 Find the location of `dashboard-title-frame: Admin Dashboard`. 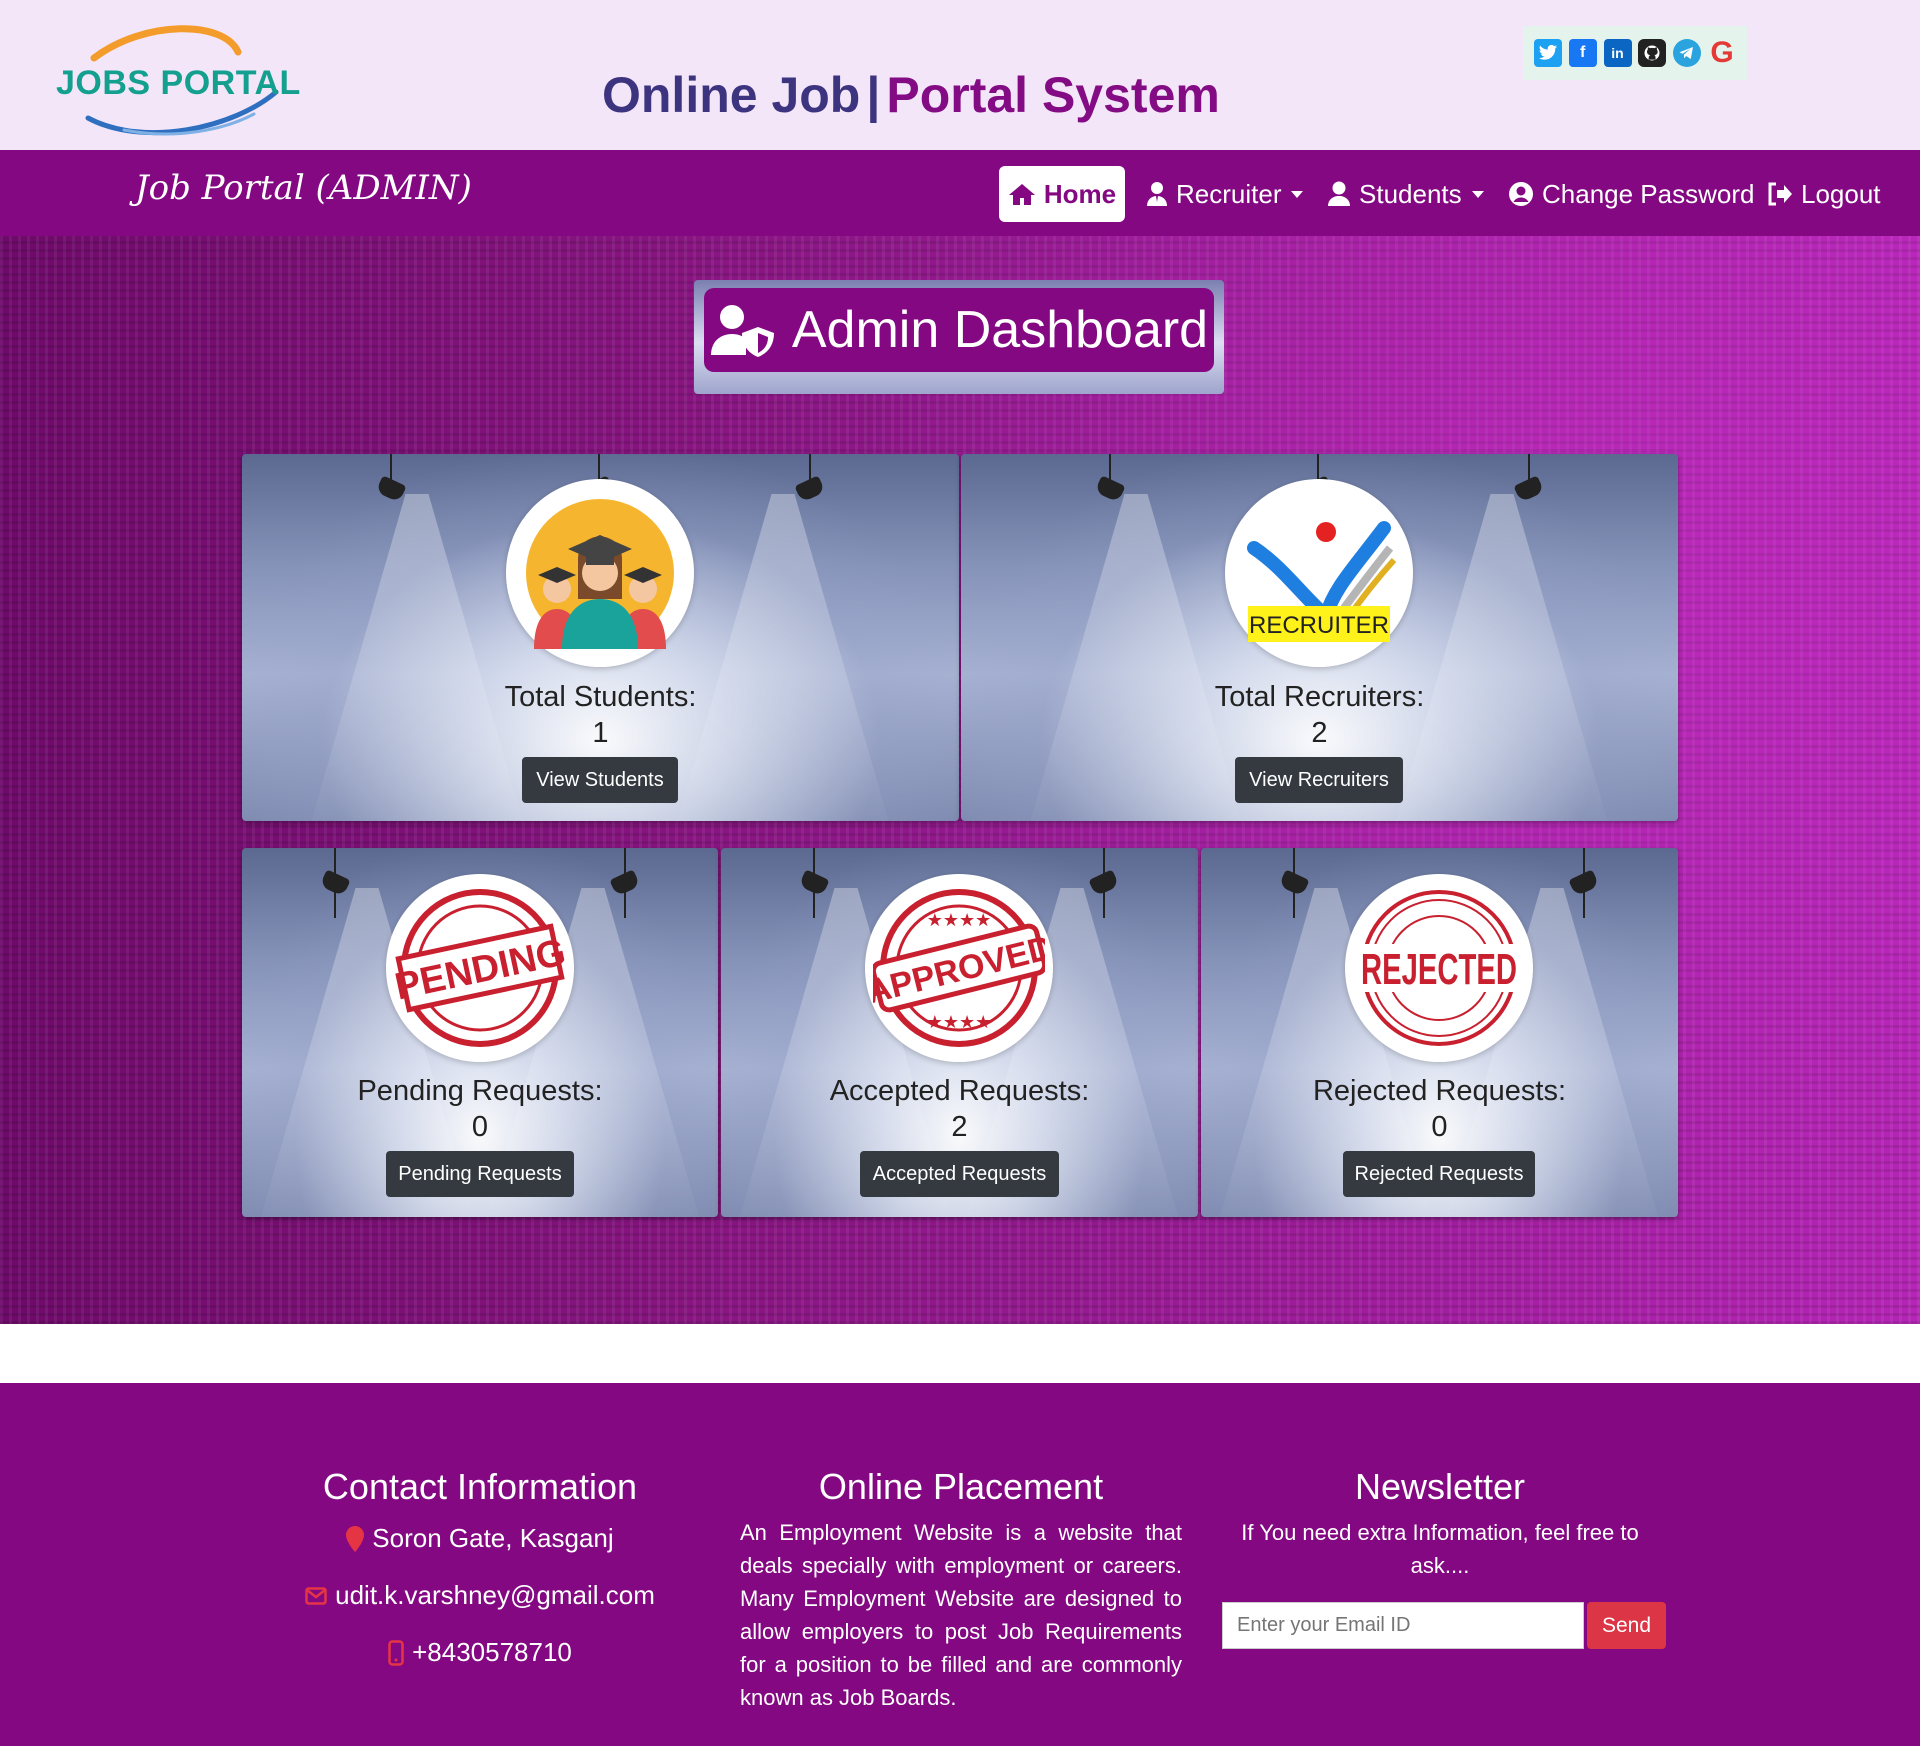

dashboard-title-frame: Admin Dashboard is located at coordinates (959, 337).